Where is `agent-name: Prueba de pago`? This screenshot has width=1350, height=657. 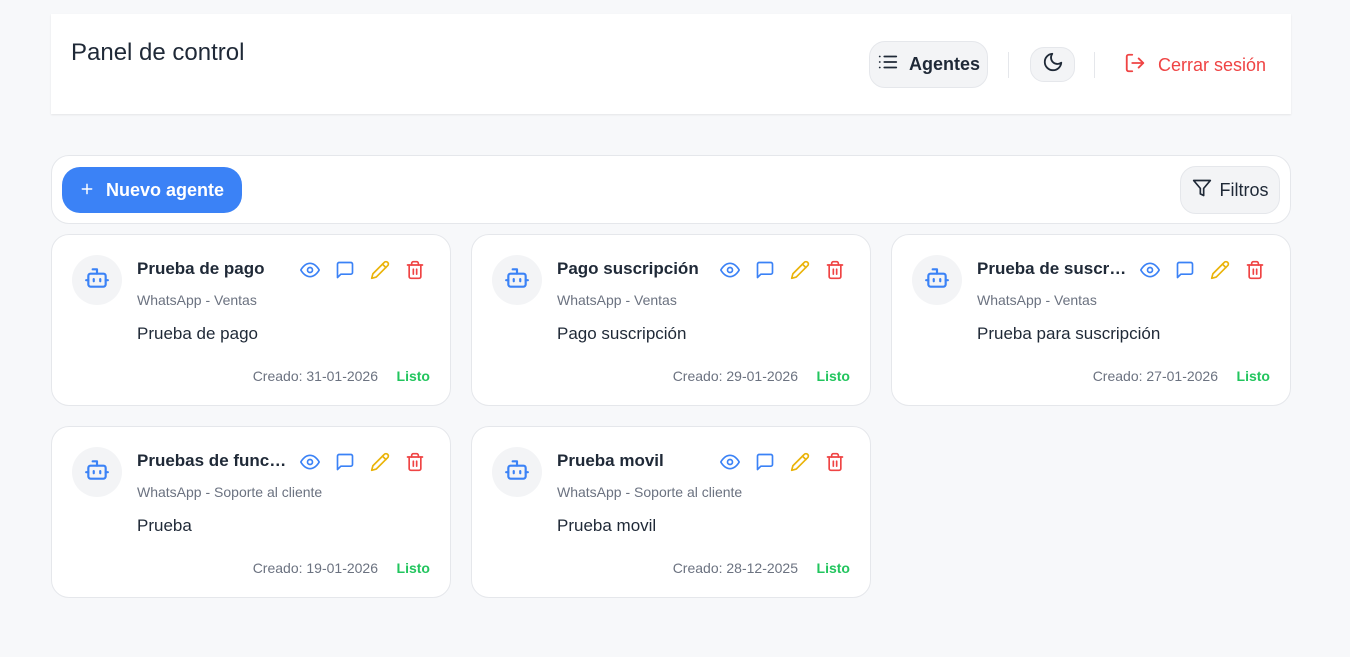 agent-name: Prueba de pago is located at coordinates (201, 268).